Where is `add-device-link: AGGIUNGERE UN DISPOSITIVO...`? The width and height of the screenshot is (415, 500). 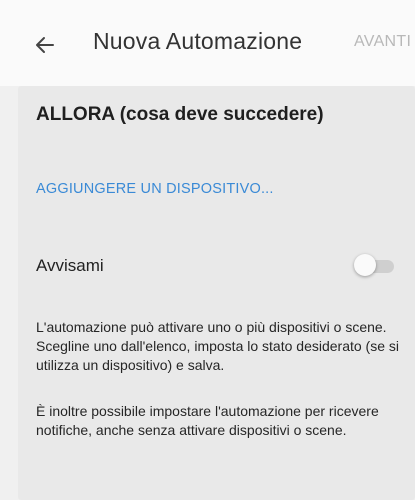 add-device-link: AGGIUNGERE UN DISPOSITIVO... is located at coordinates (155, 189).